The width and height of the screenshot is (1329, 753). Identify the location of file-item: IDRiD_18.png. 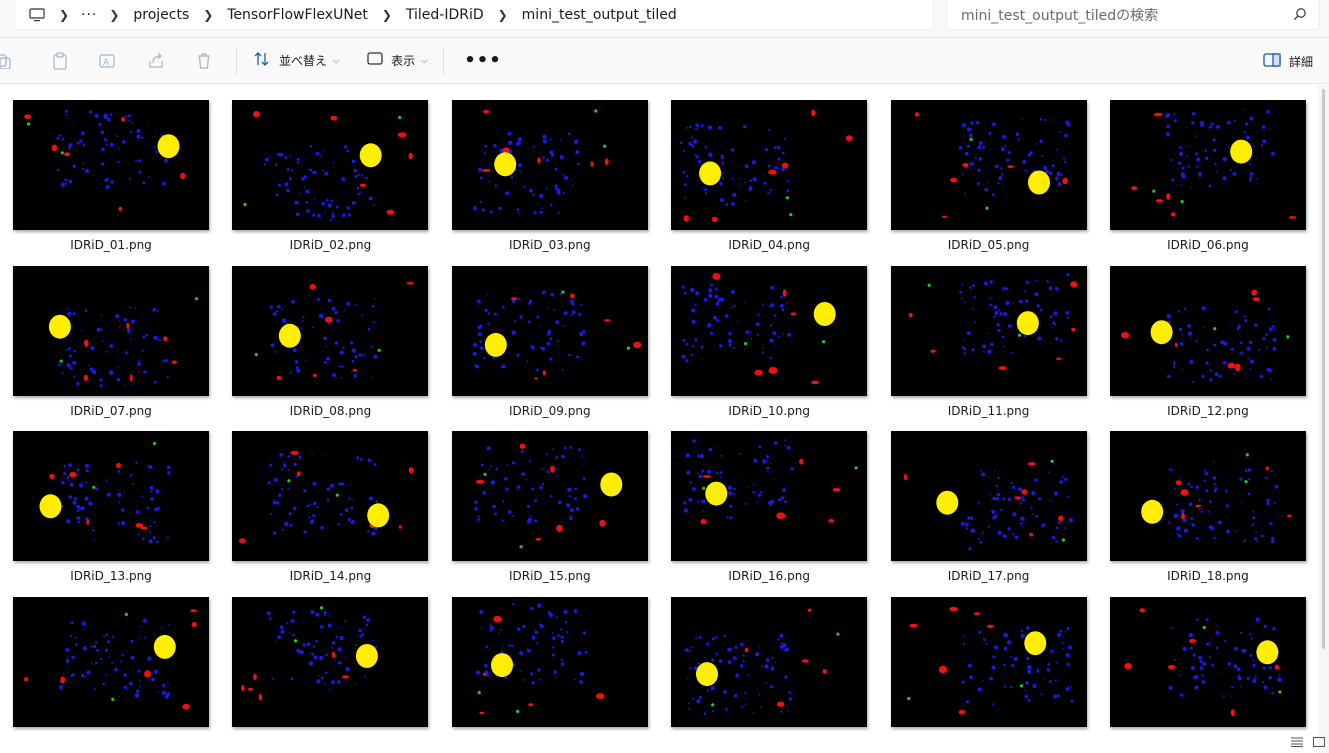
(1207, 514).